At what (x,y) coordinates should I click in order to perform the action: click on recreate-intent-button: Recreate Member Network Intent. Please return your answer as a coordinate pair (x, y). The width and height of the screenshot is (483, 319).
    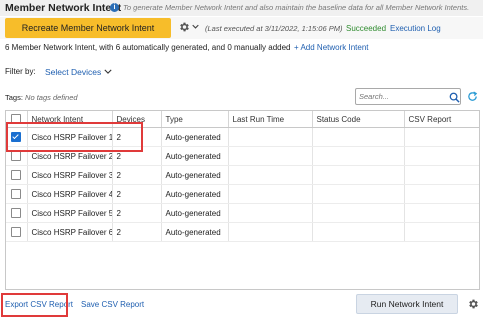
    Looking at the image, I should click on (88, 28).